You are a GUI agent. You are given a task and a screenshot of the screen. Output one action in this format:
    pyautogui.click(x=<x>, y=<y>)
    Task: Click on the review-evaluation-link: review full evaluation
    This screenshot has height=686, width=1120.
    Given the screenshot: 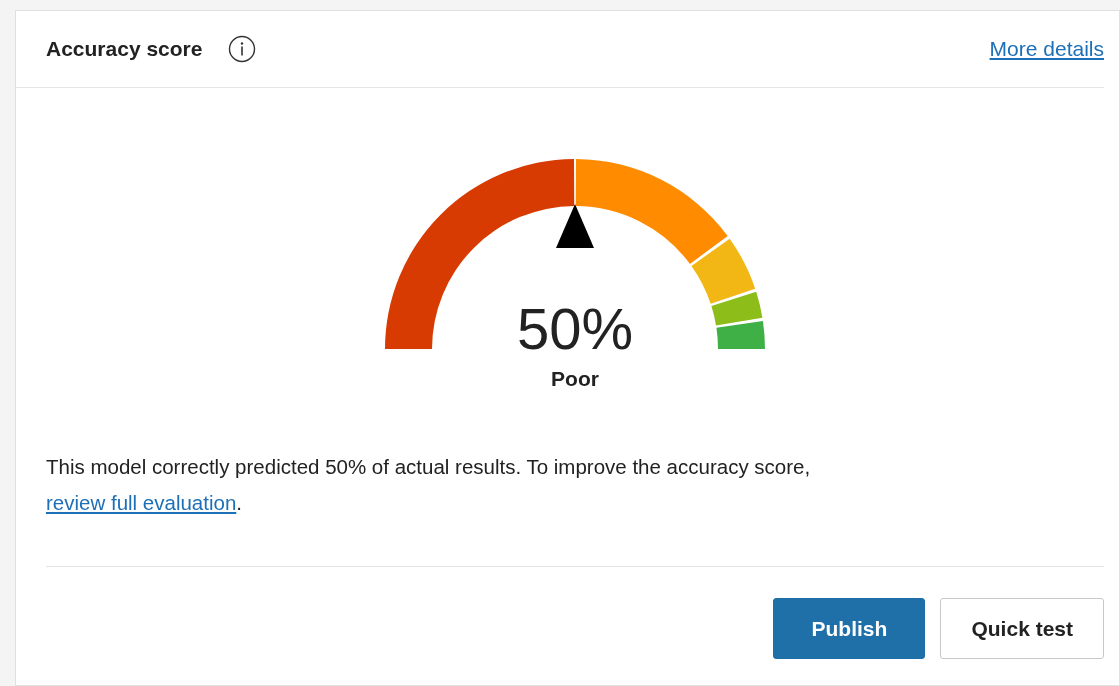 What is the action you would take?
    pyautogui.click(x=141, y=502)
    